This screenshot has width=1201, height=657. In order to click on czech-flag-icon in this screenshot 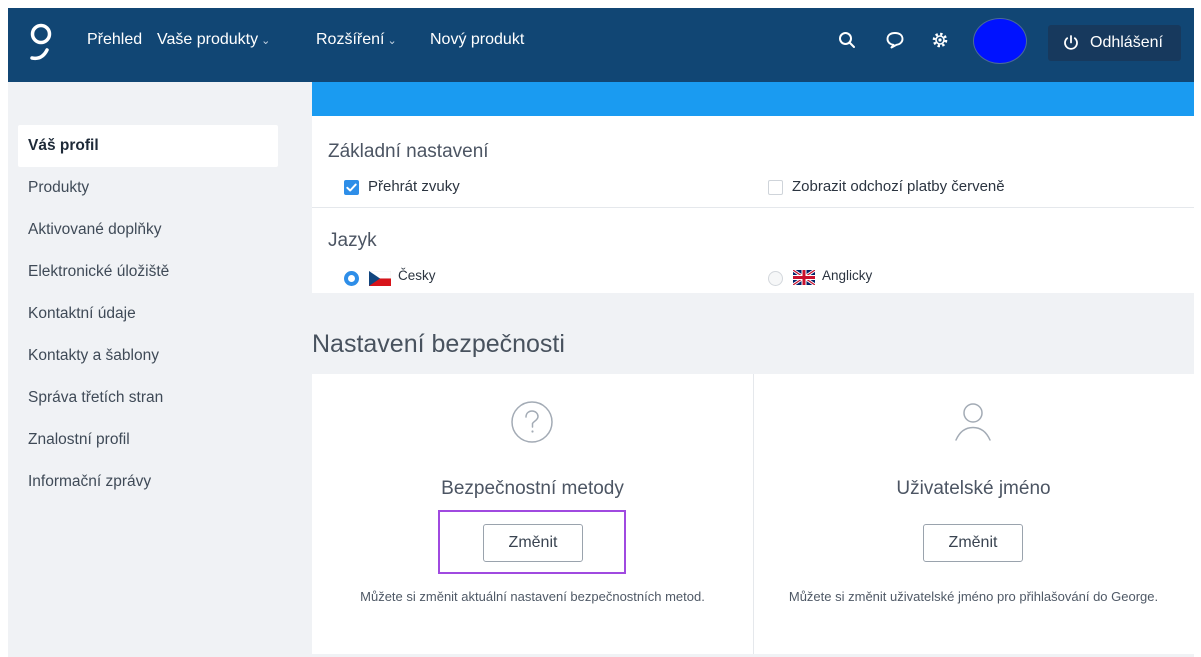, I will do `click(380, 278)`.